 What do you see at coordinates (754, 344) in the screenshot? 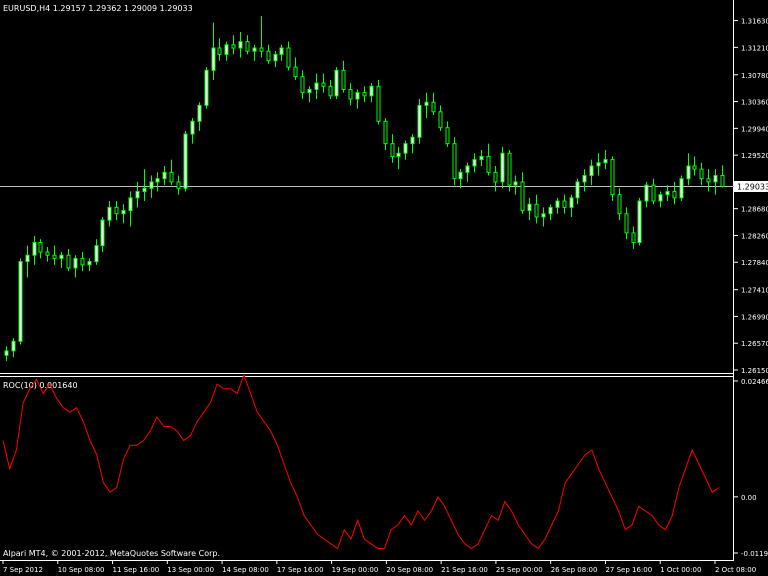
I see `price-tick-label: 1.26570` at bounding box center [754, 344].